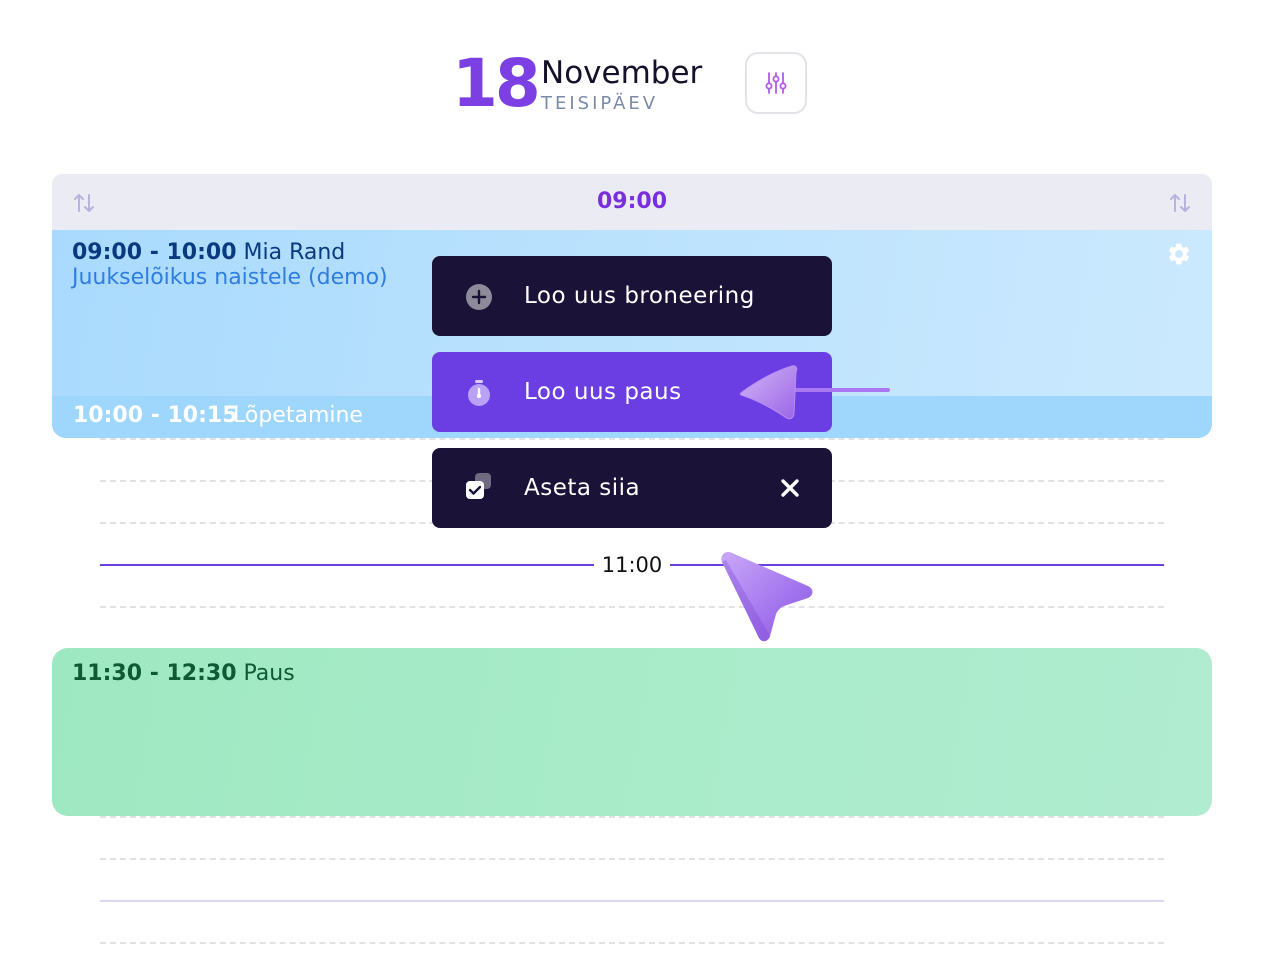 This screenshot has width=1262, height=954. I want to click on pause-time-range: 11:30 - 12:30, so click(154, 673).